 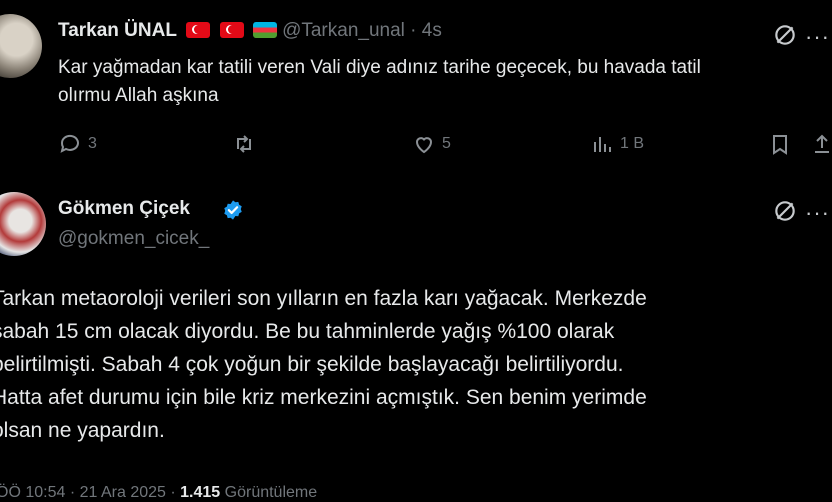 What do you see at coordinates (343, 30) in the screenshot?
I see `reply-author-handle: @Tarkan_unal` at bounding box center [343, 30].